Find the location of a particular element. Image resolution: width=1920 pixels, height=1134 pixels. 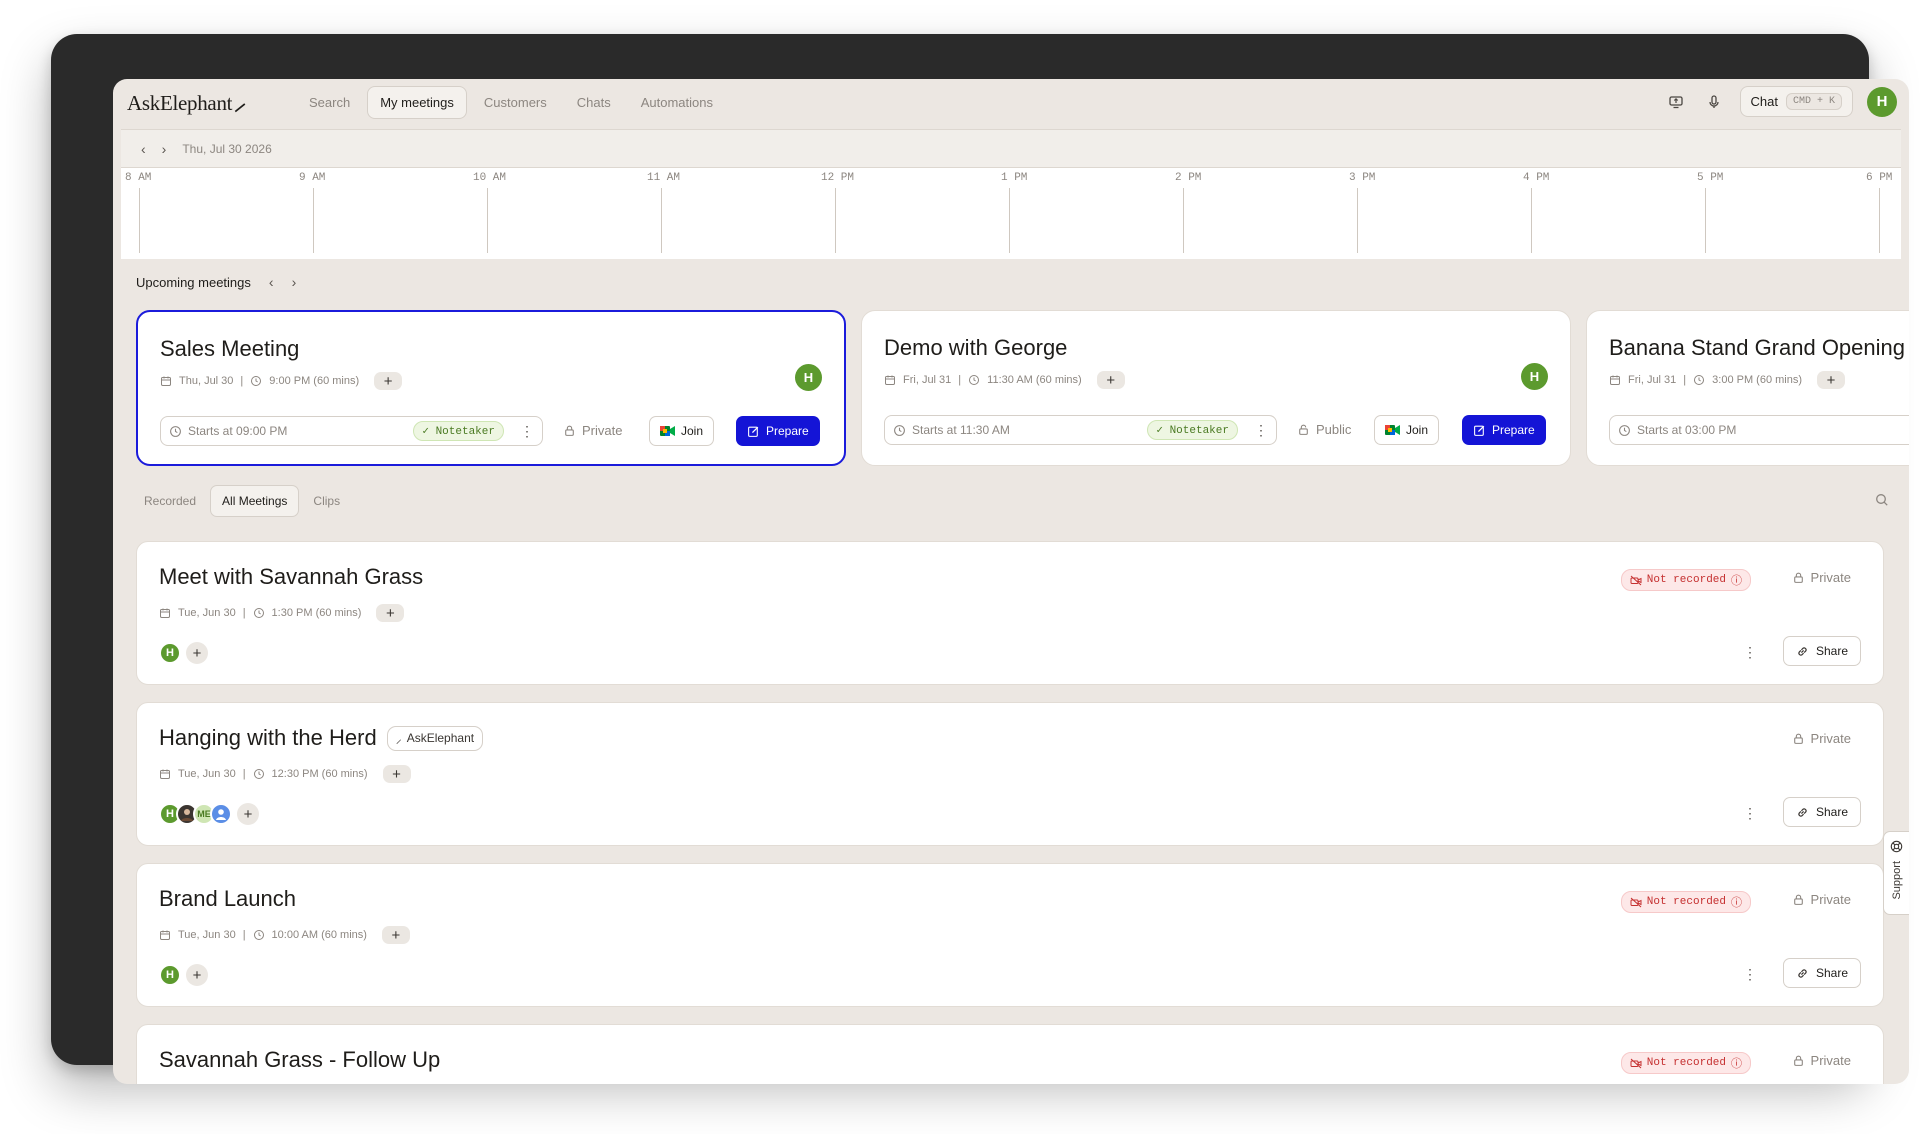

meeting-title: Meet with Savannah Grass is located at coordinates (291, 576).